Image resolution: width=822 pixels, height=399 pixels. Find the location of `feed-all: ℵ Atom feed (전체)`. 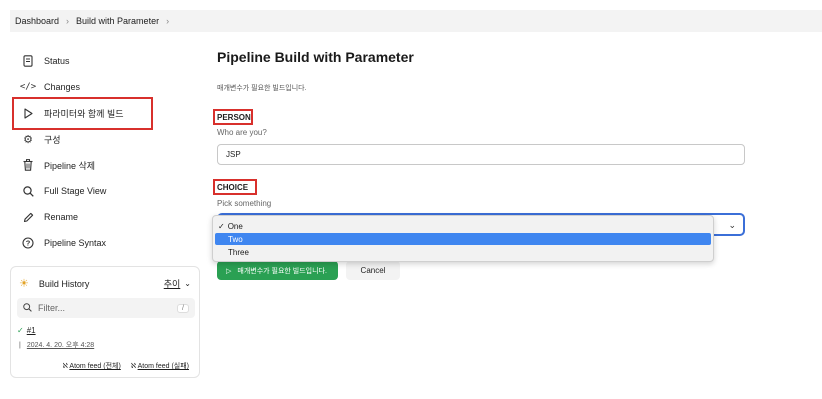

feed-all: ℵ Atom feed (전체) is located at coordinates (92, 366).